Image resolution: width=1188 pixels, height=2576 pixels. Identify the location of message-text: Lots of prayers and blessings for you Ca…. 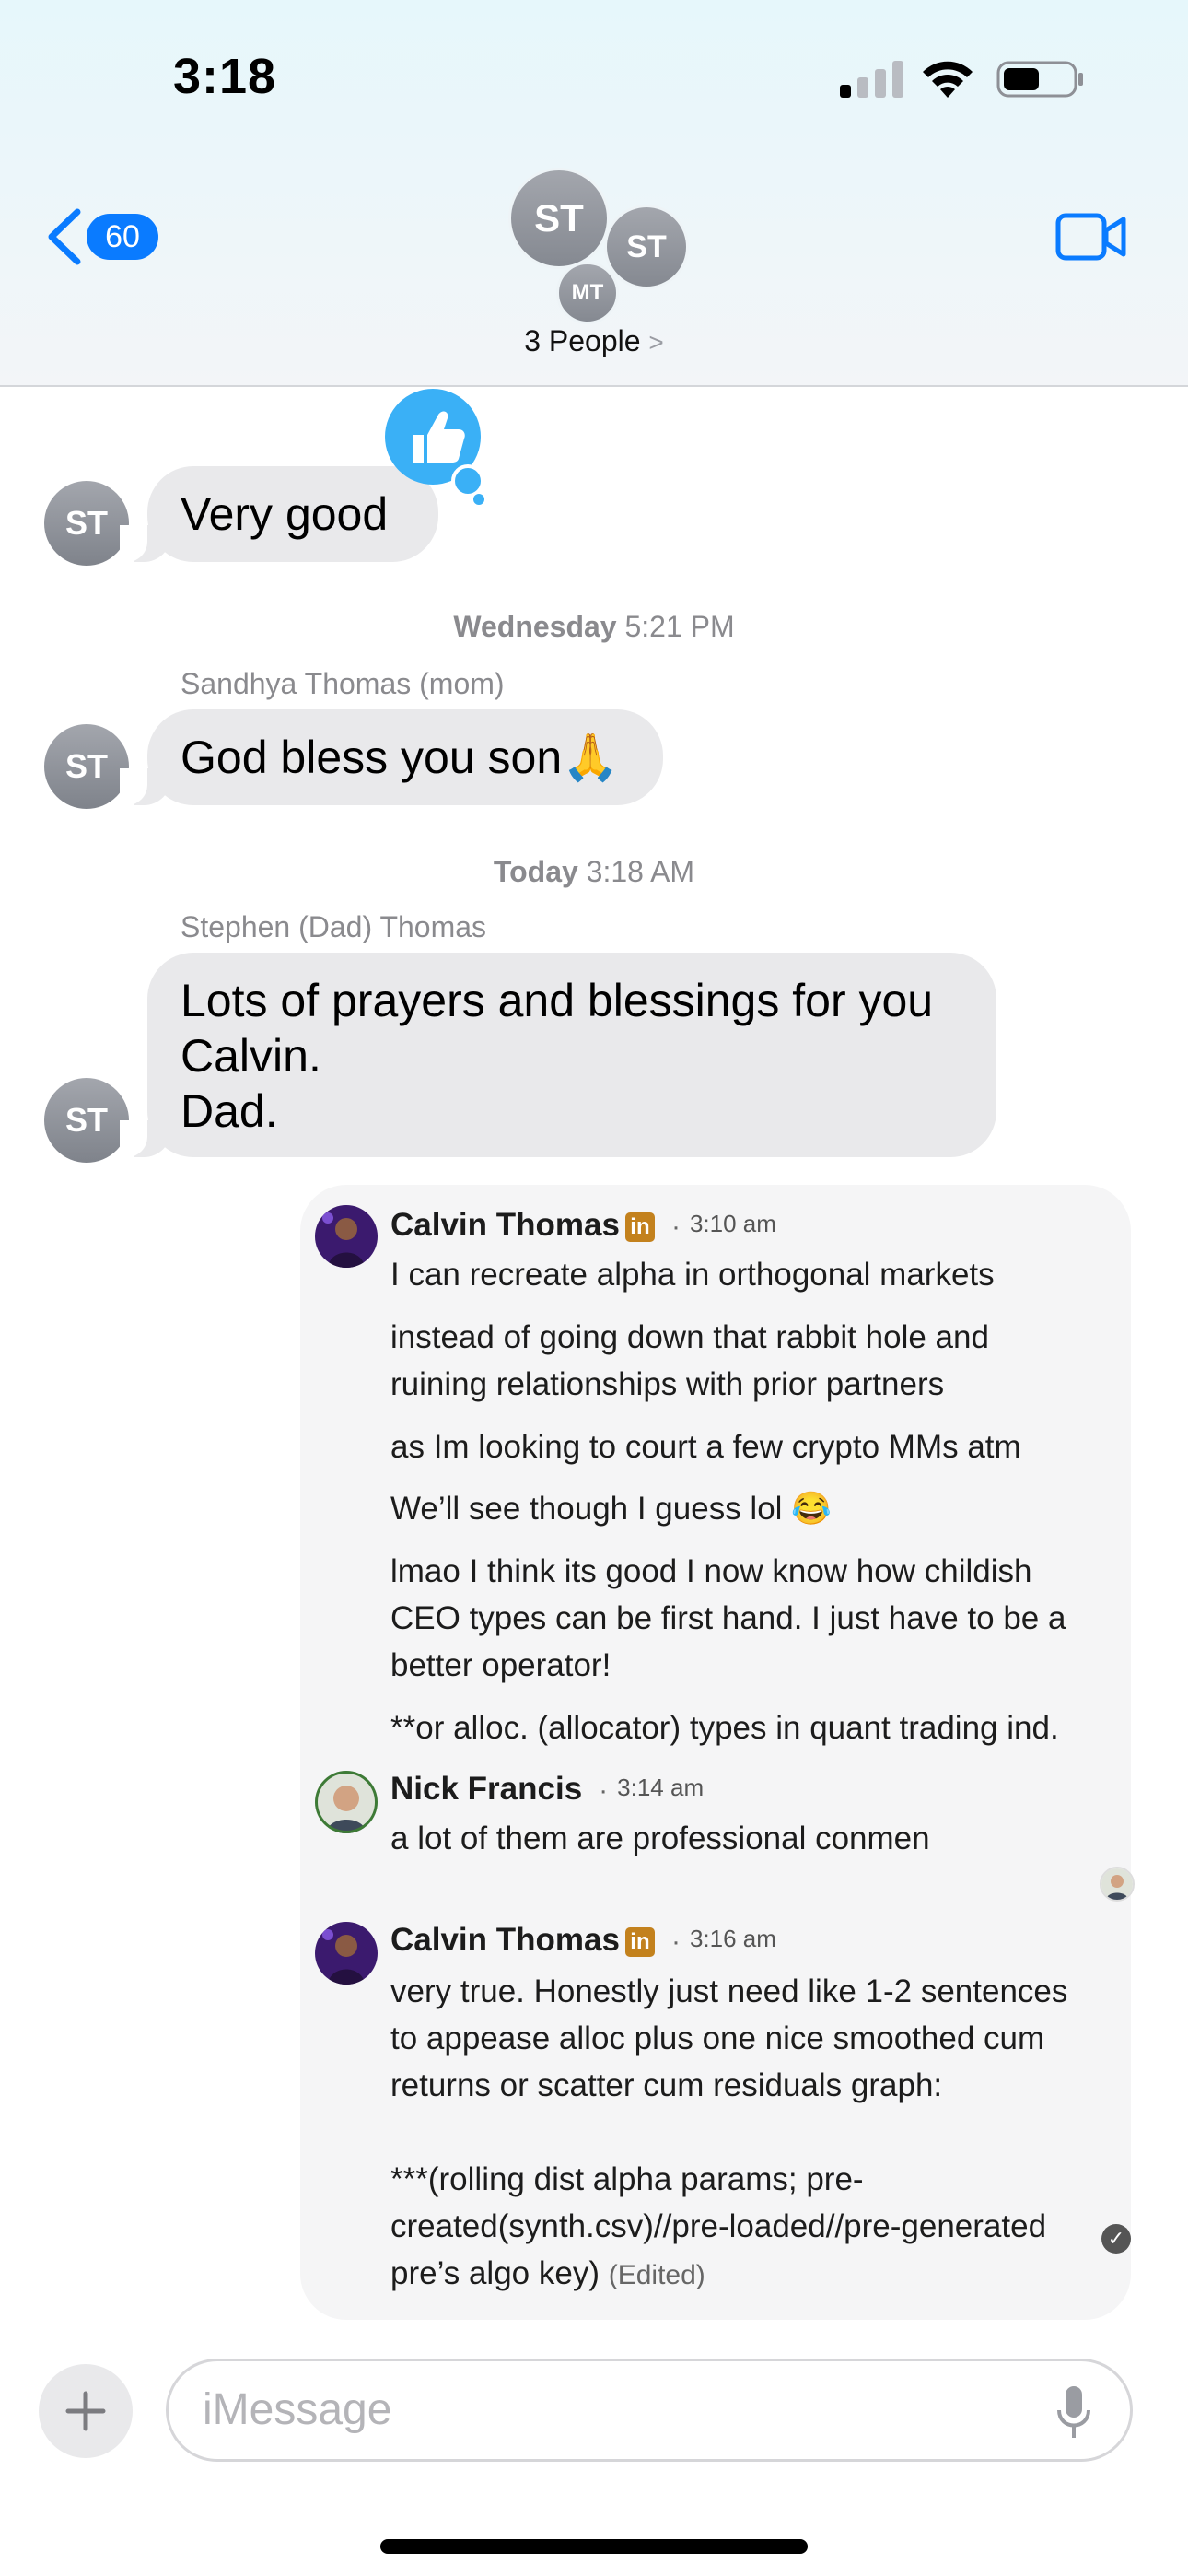
(557, 1056).